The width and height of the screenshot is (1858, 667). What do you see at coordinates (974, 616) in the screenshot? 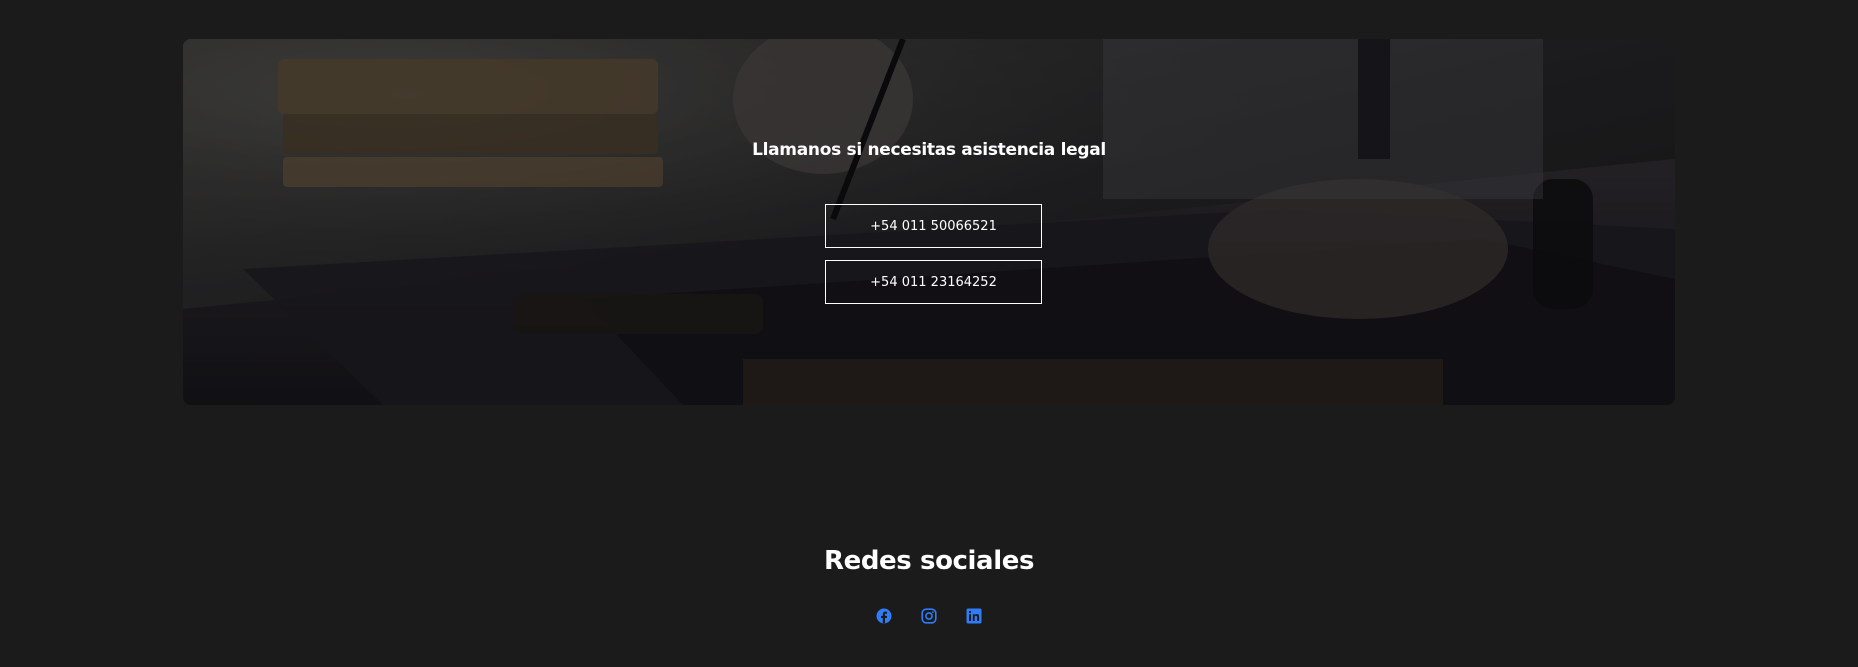
I see `linkedin-icon` at bounding box center [974, 616].